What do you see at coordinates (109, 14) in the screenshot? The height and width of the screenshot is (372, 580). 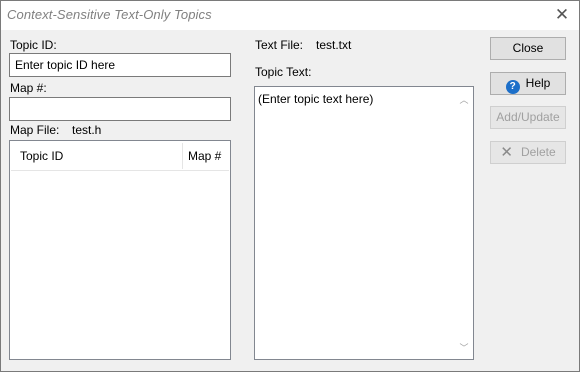 I see `window-title: Context-Sensitive Text-Only Topics` at bounding box center [109, 14].